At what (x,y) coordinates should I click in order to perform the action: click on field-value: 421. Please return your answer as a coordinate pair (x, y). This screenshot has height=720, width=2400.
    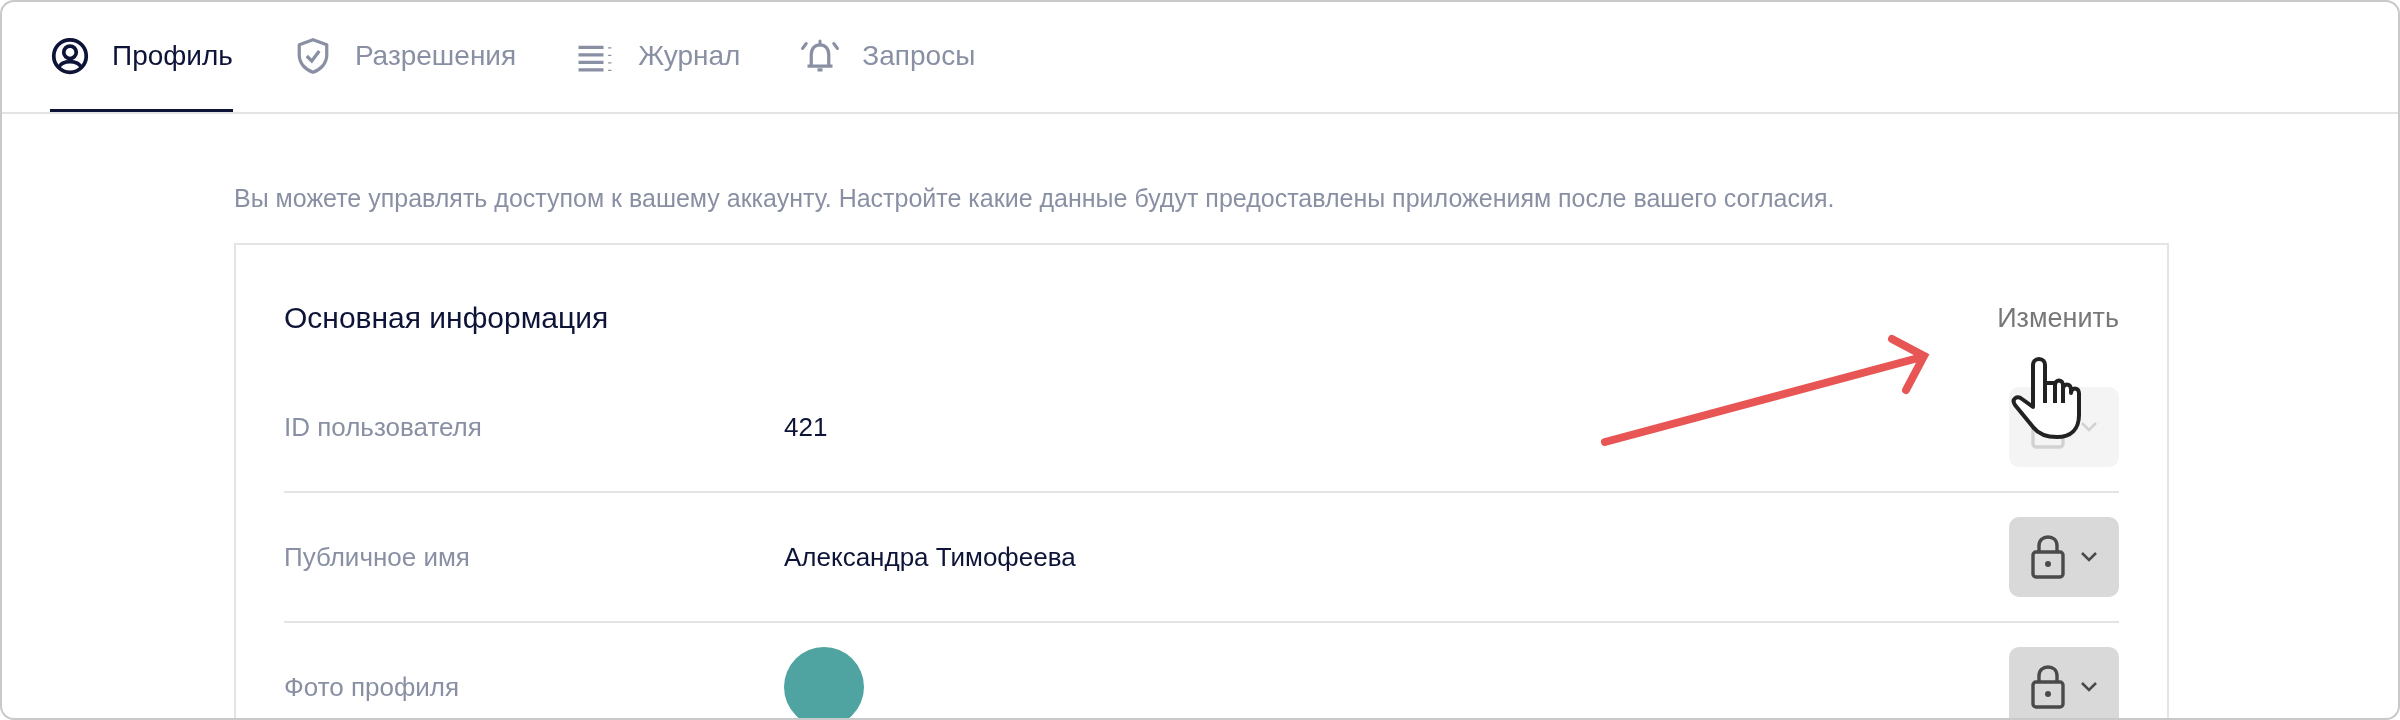
    Looking at the image, I should click on (806, 427).